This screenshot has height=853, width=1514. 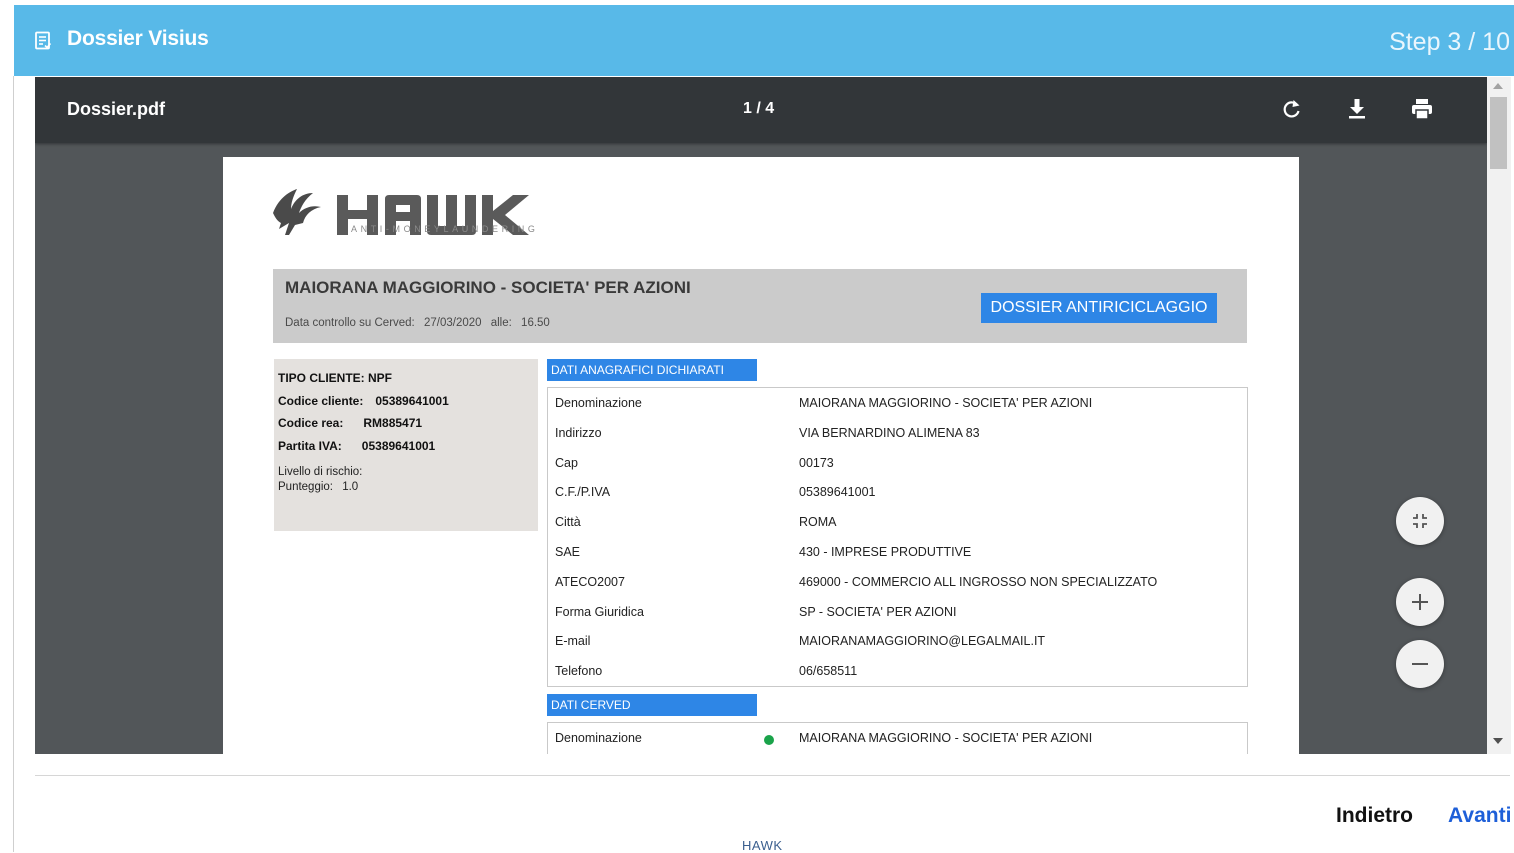 What do you see at coordinates (769, 740) in the screenshot?
I see `status-dot-icon` at bounding box center [769, 740].